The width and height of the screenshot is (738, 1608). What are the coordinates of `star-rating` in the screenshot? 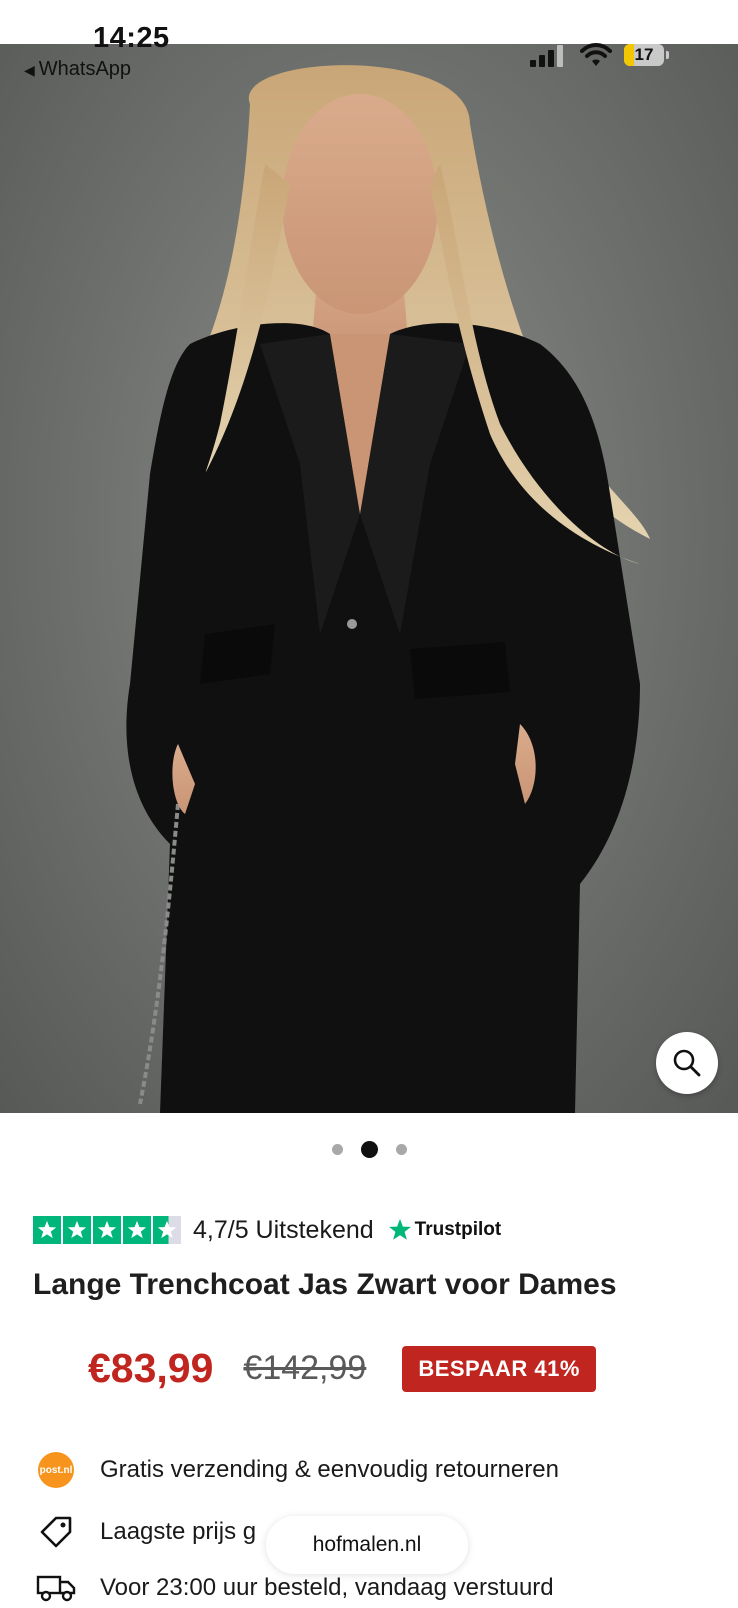 It's located at (107, 1230).